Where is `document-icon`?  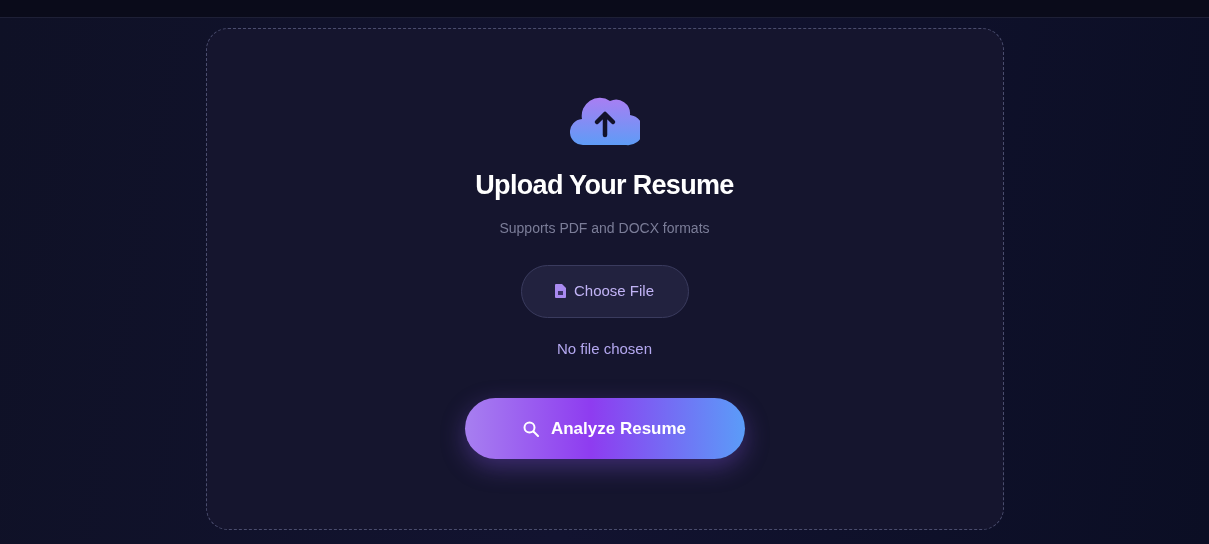
document-icon is located at coordinates (560, 291).